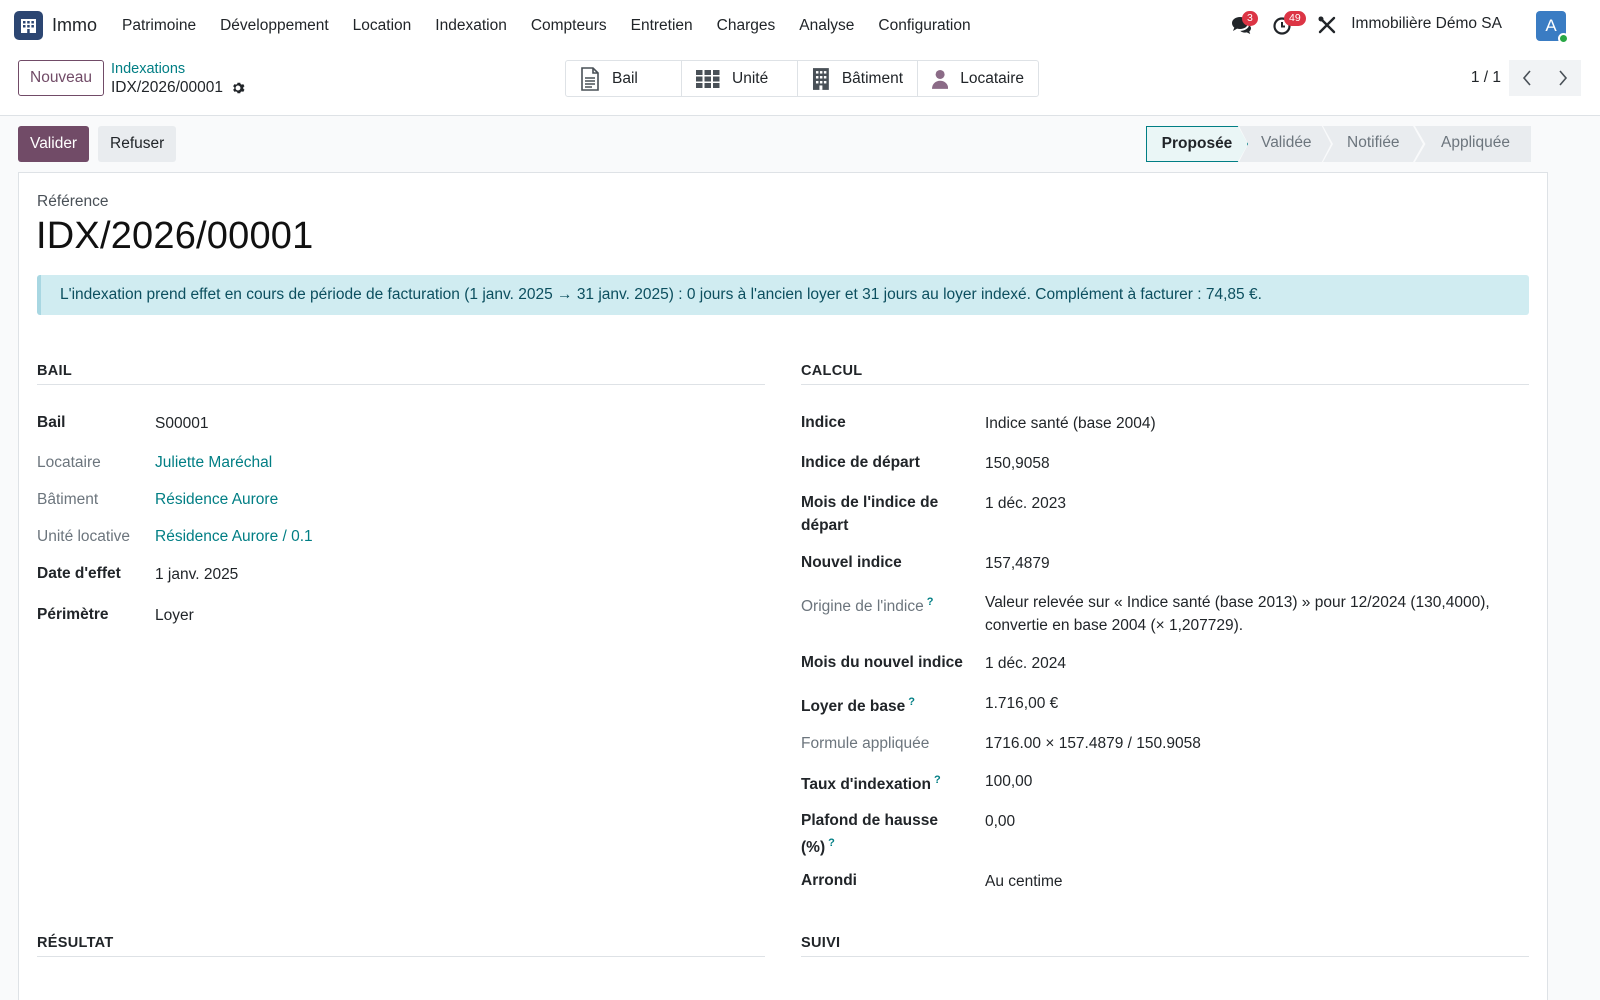 The image size is (1600, 1000). Describe the element at coordinates (68, 499) in the screenshot. I see `building-label: Bâtiment` at that location.